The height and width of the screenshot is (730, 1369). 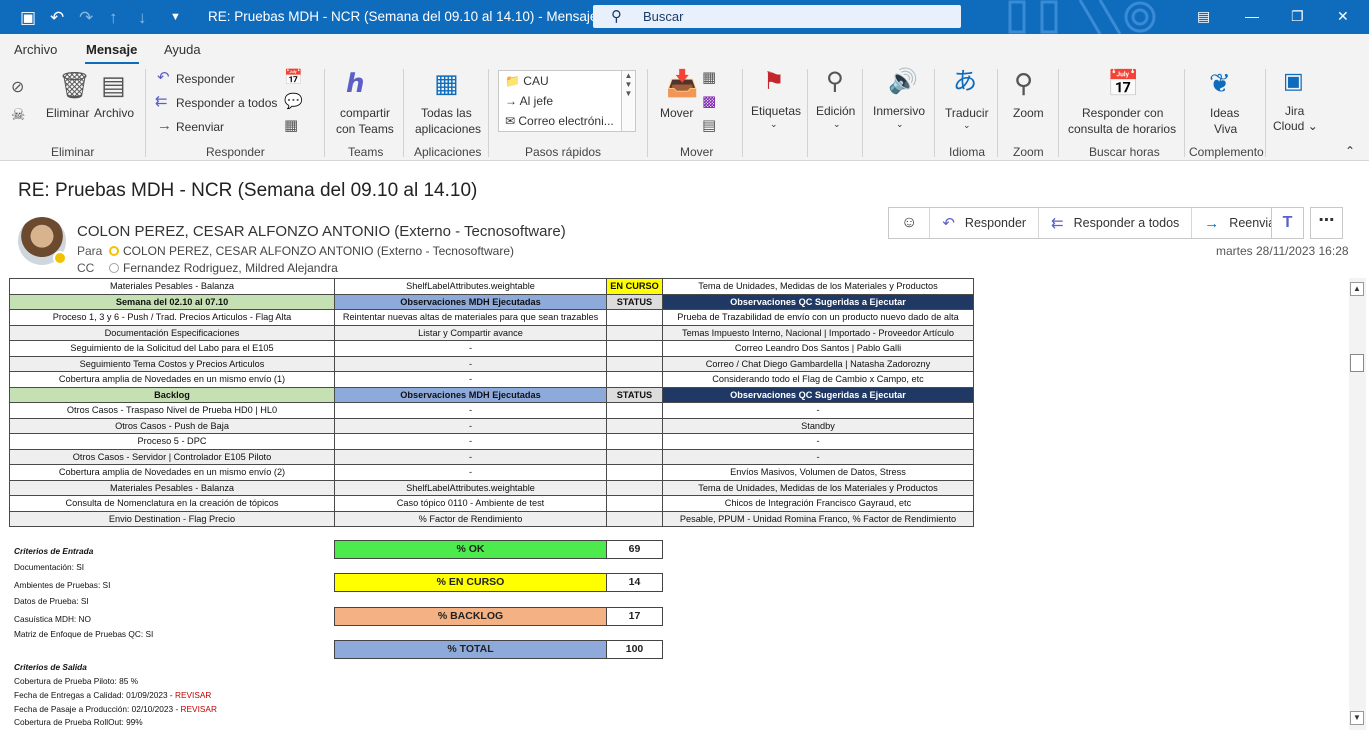 What do you see at coordinates (471, 649) in the screenshot?
I see `summary-label: % TOTAL` at bounding box center [471, 649].